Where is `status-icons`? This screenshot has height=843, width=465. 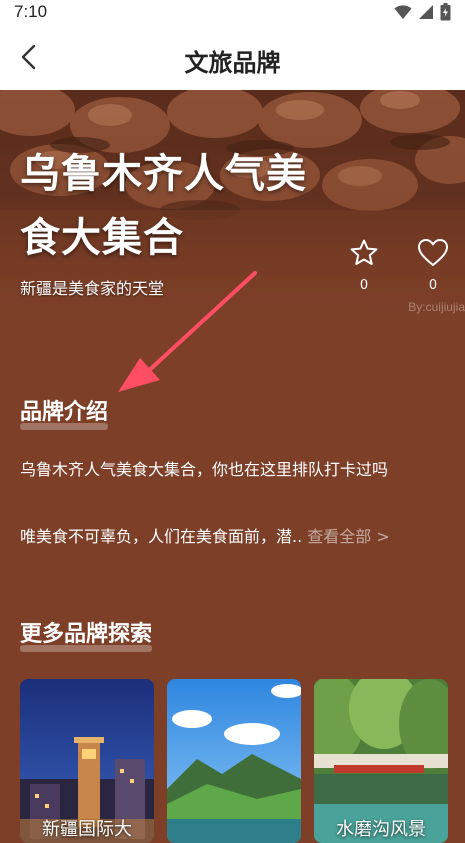
status-icons is located at coordinates (422, 12).